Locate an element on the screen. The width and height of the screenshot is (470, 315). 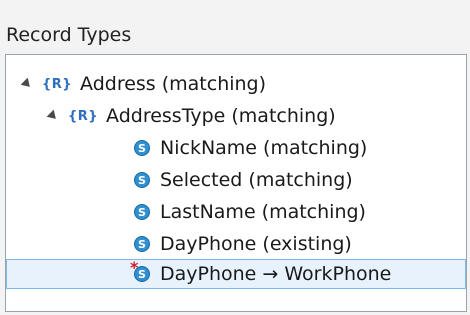
tree-item-selected: S Selected (matching) is located at coordinates (236, 180).